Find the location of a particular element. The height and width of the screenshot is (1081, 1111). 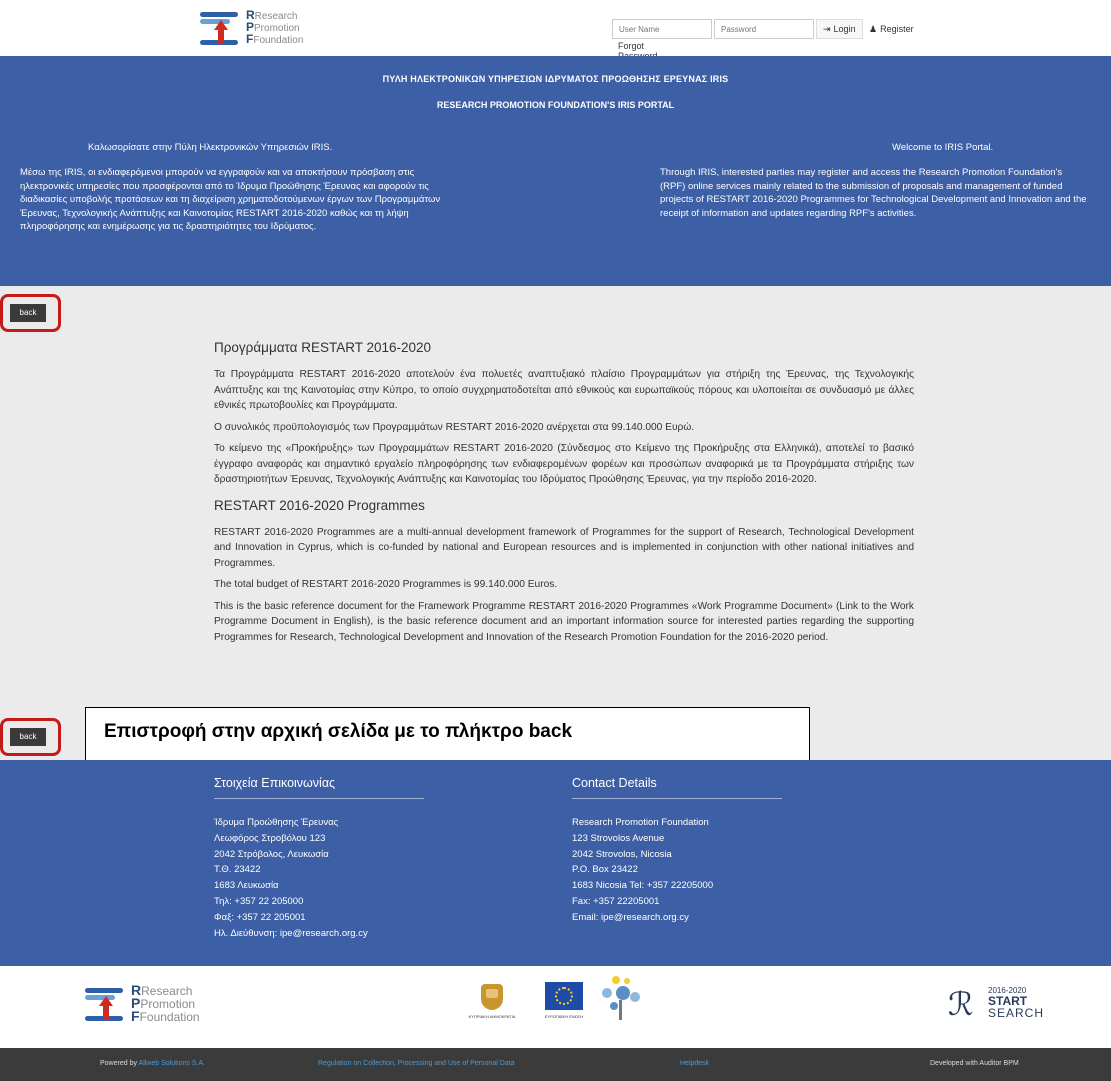

helpdesk-link: Helpdesk is located at coordinates (694, 1063).